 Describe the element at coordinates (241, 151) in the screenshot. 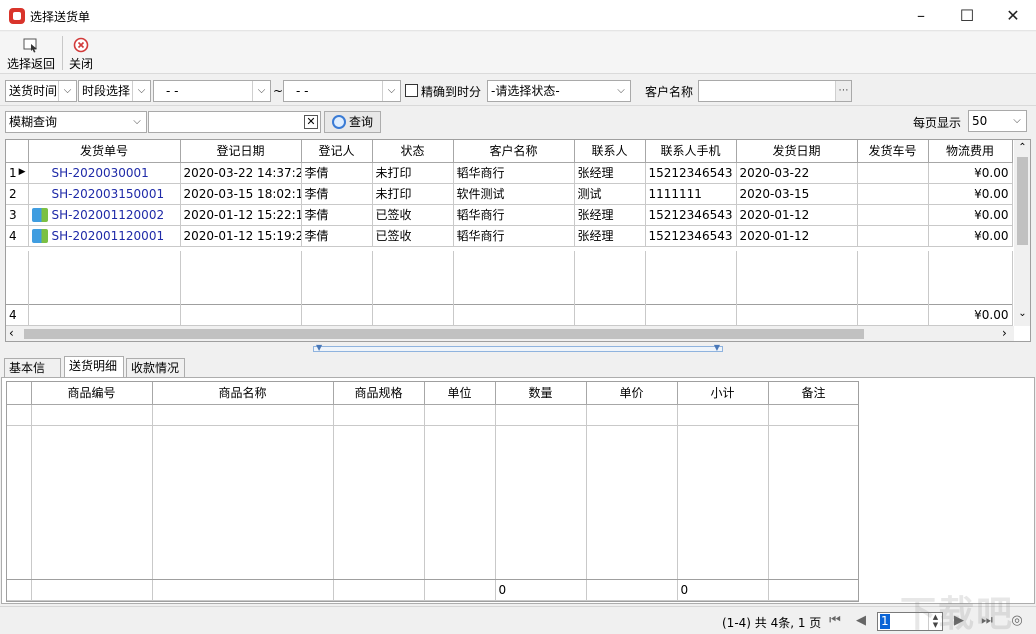

I see `column-header: 登记日期` at that location.